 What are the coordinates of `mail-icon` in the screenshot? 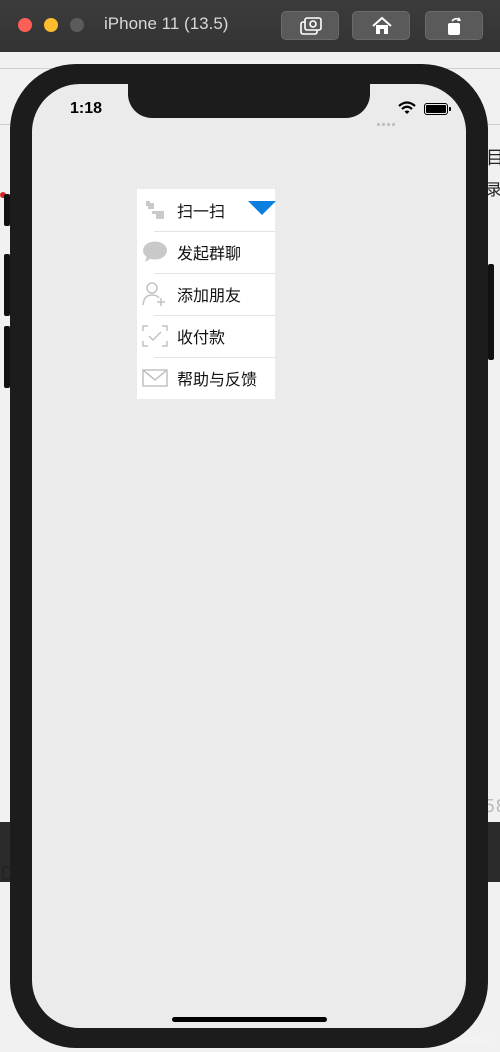 It's located at (155, 378).